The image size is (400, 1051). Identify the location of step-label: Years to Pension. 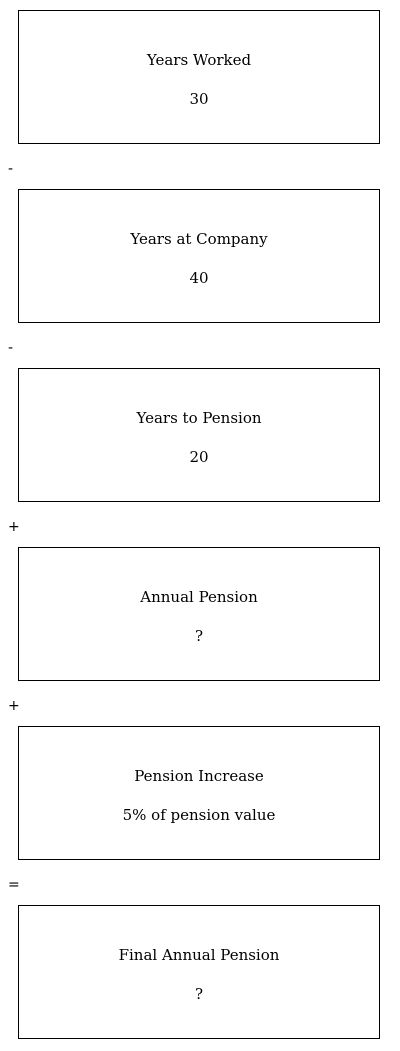
(199, 418).